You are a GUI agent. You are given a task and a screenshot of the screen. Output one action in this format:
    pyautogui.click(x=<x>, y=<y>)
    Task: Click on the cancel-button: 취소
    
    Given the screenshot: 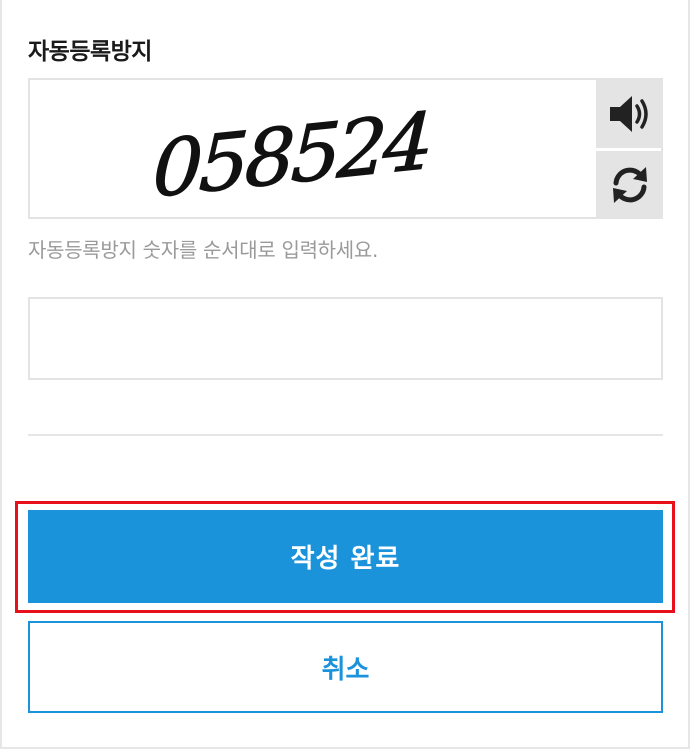 What is the action you would take?
    pyautogui.click(x=345, y=667)
    